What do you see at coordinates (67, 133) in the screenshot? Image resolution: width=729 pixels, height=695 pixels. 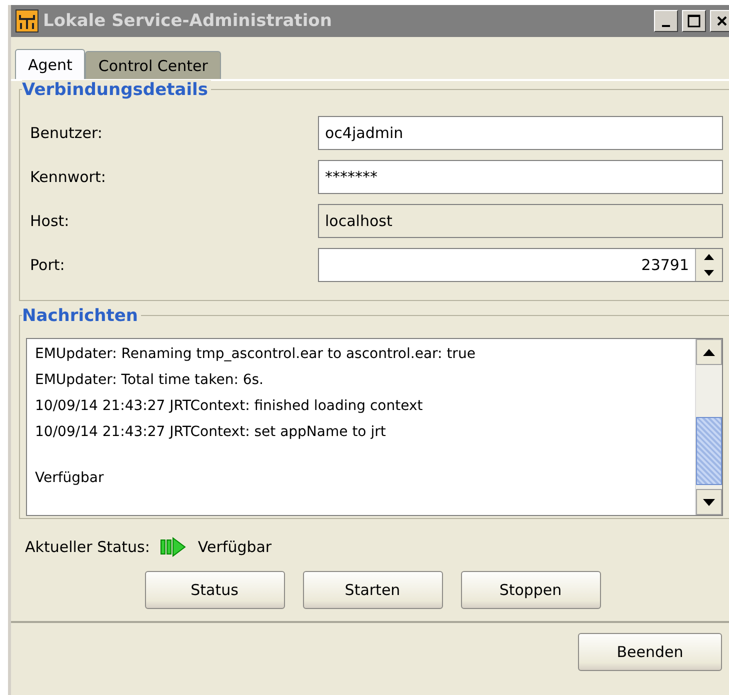 I see `field-label: Benutzer:` at bounding box center [67, 133].